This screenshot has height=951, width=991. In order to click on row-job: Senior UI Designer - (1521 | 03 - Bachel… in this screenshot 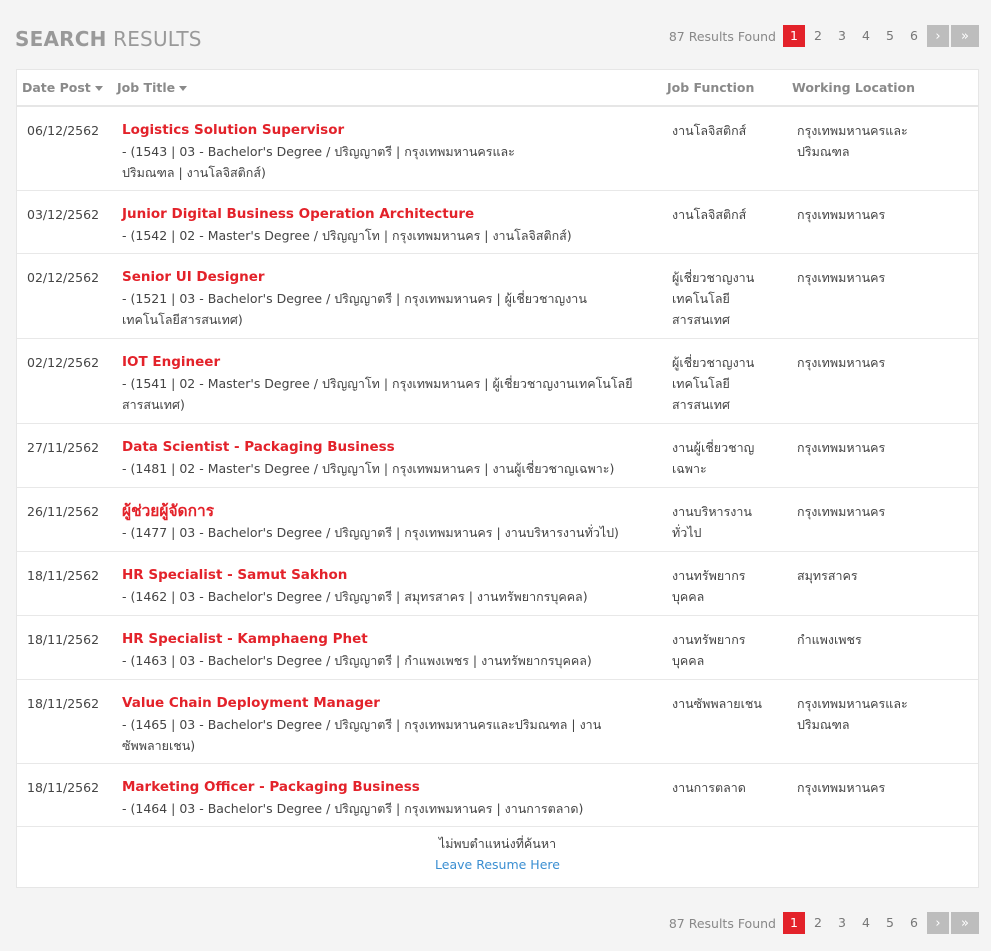, I will do `click(372, 298)`.